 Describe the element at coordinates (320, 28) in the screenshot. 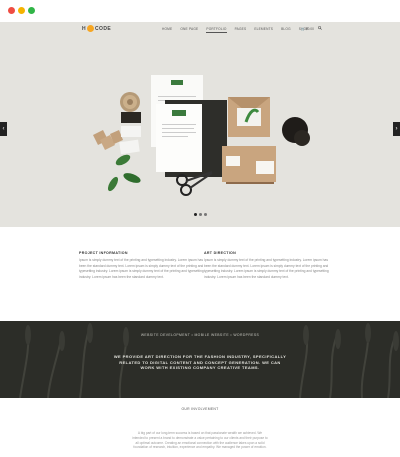

I see `search-icon` at that location.